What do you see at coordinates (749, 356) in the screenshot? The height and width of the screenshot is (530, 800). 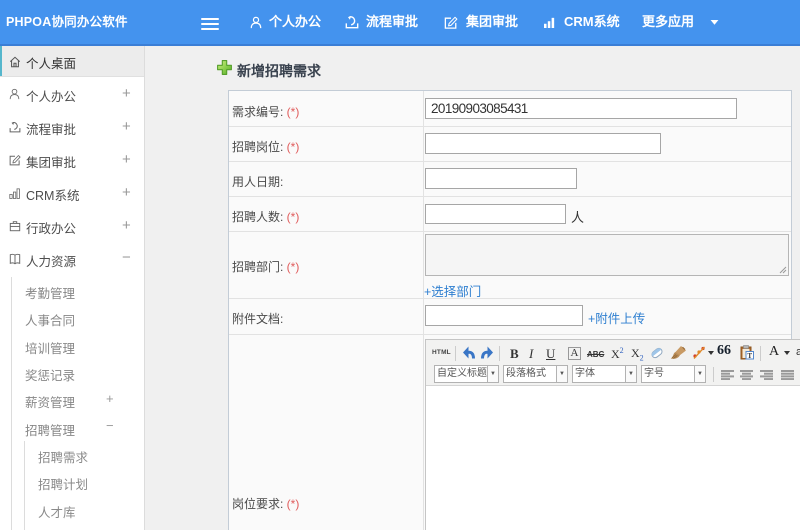 I see `svg-text: T` at bounding box center [749, 356].